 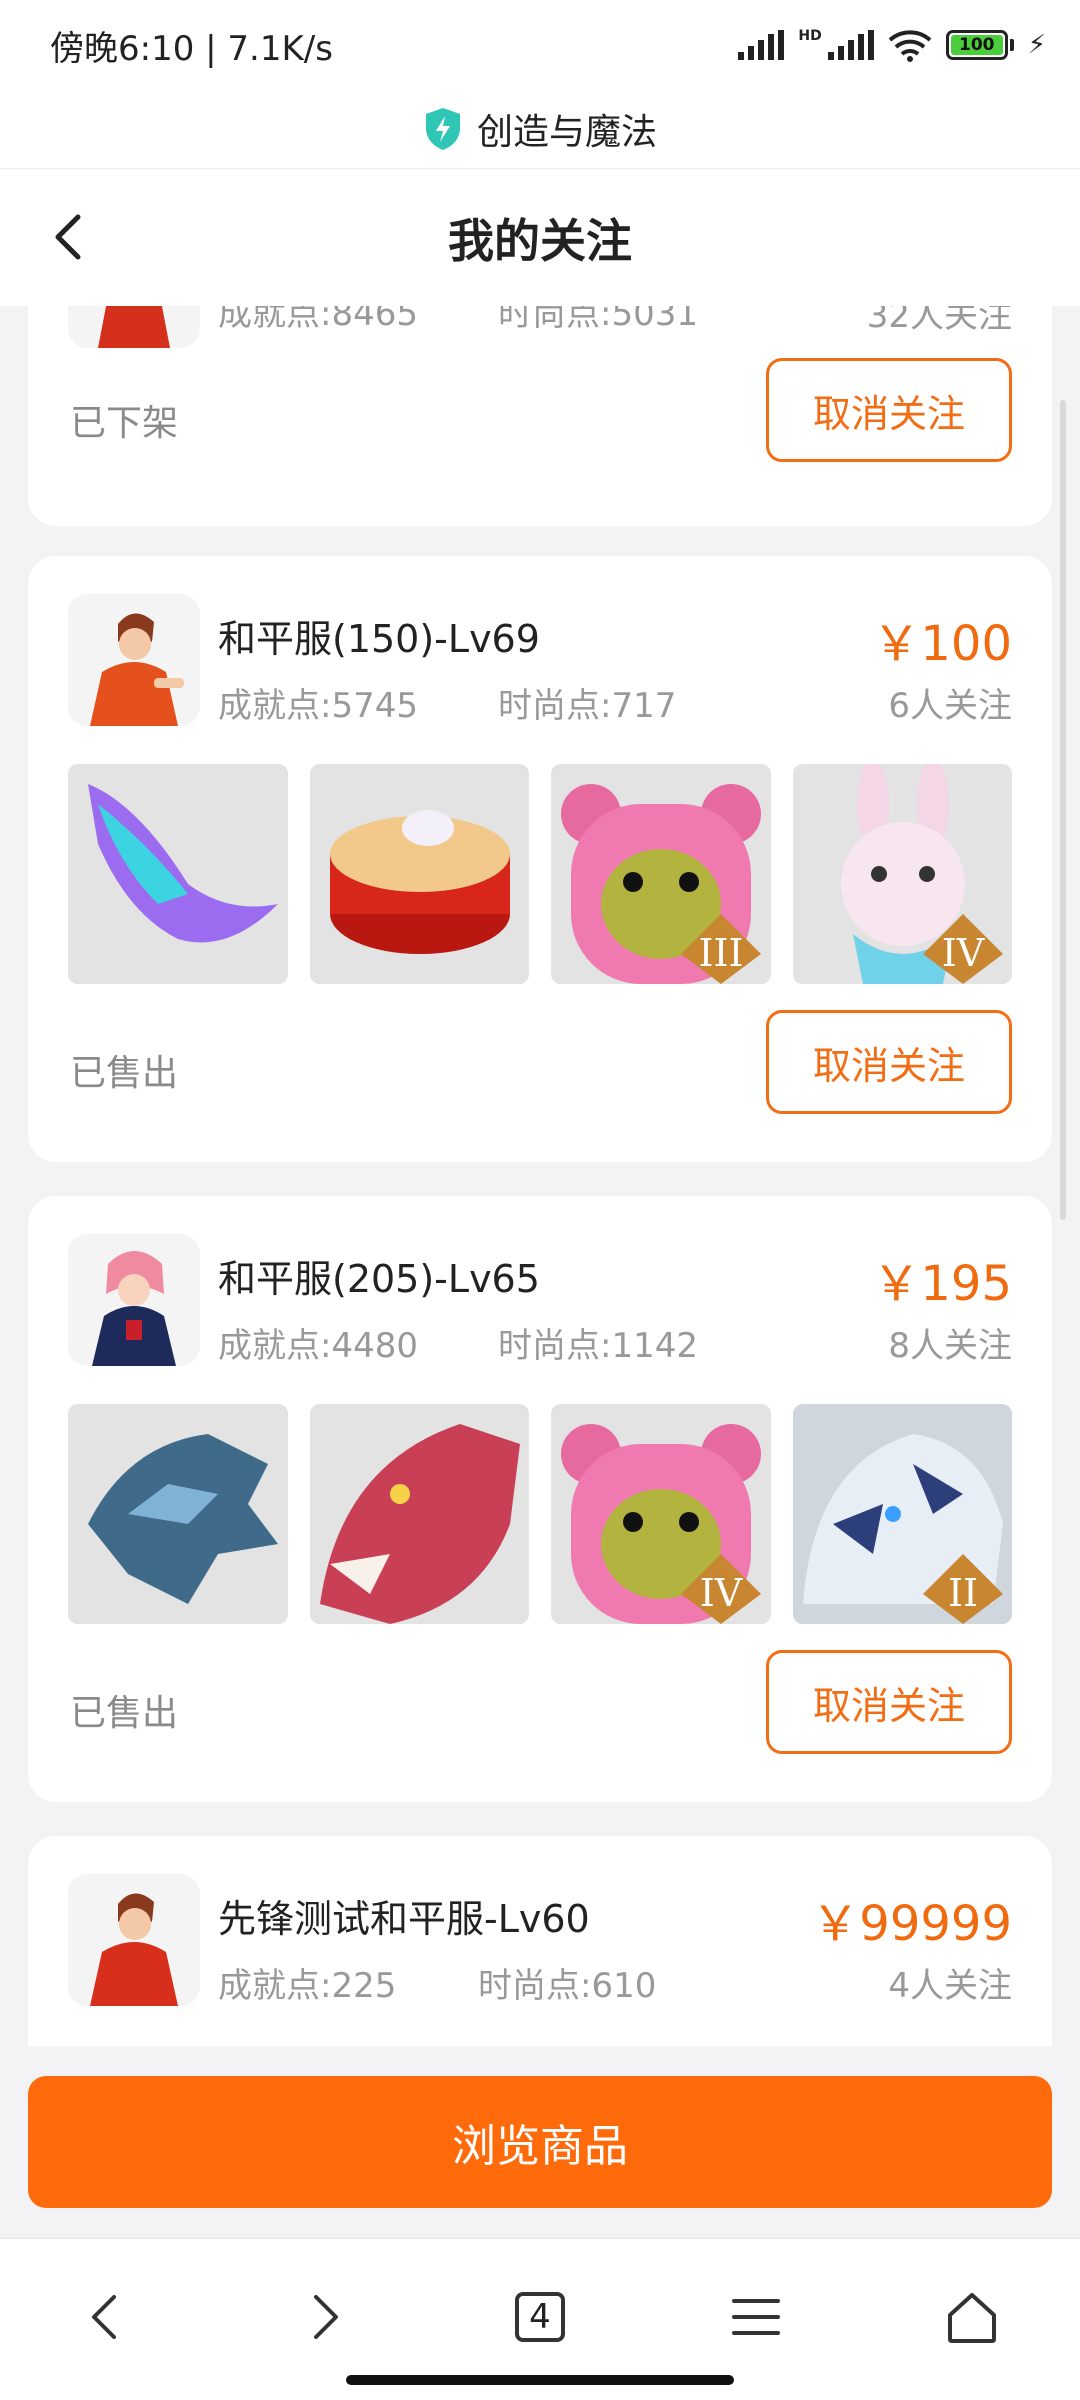 I want to click on status-bar: 傍晚6:10 | 7.1K/s HD 100 ⚡, so click(x=540, y=45).